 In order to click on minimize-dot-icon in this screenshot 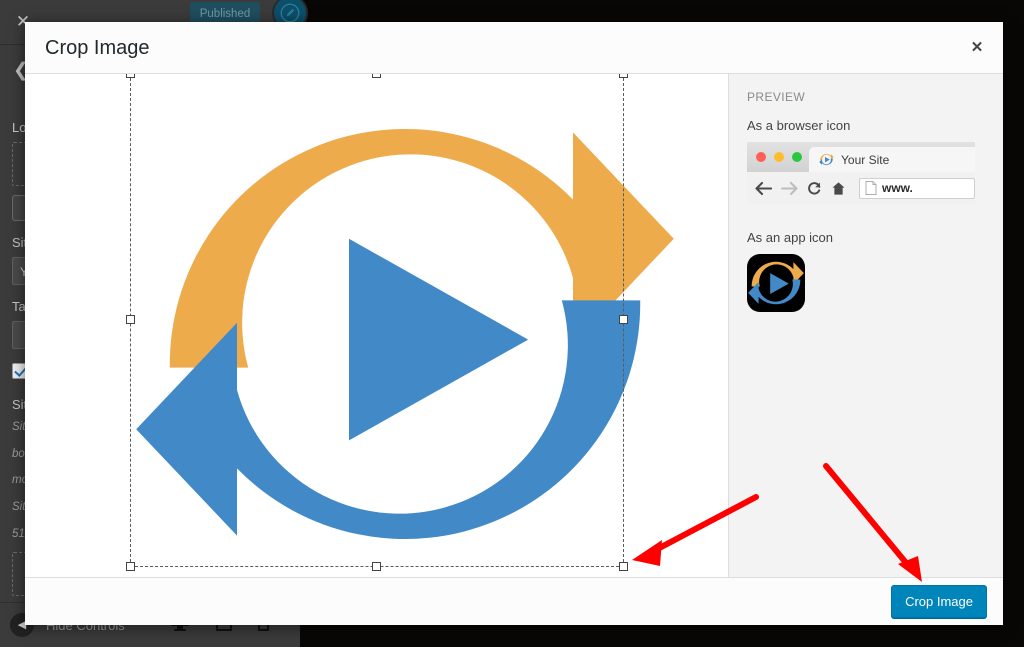, I will do `click(779, 157)`.